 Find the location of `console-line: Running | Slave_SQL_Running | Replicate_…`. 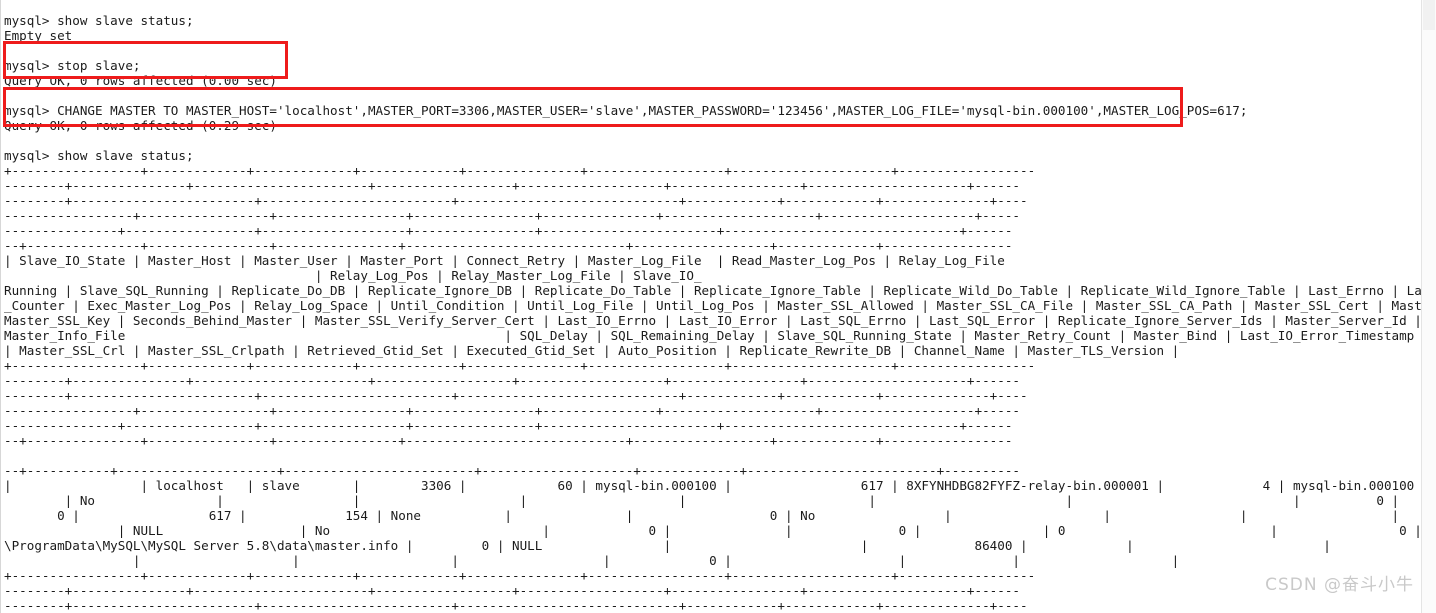

console-line: Running | Slave_SQL_Running | Replicate_… is located at coordinates (720, 290).